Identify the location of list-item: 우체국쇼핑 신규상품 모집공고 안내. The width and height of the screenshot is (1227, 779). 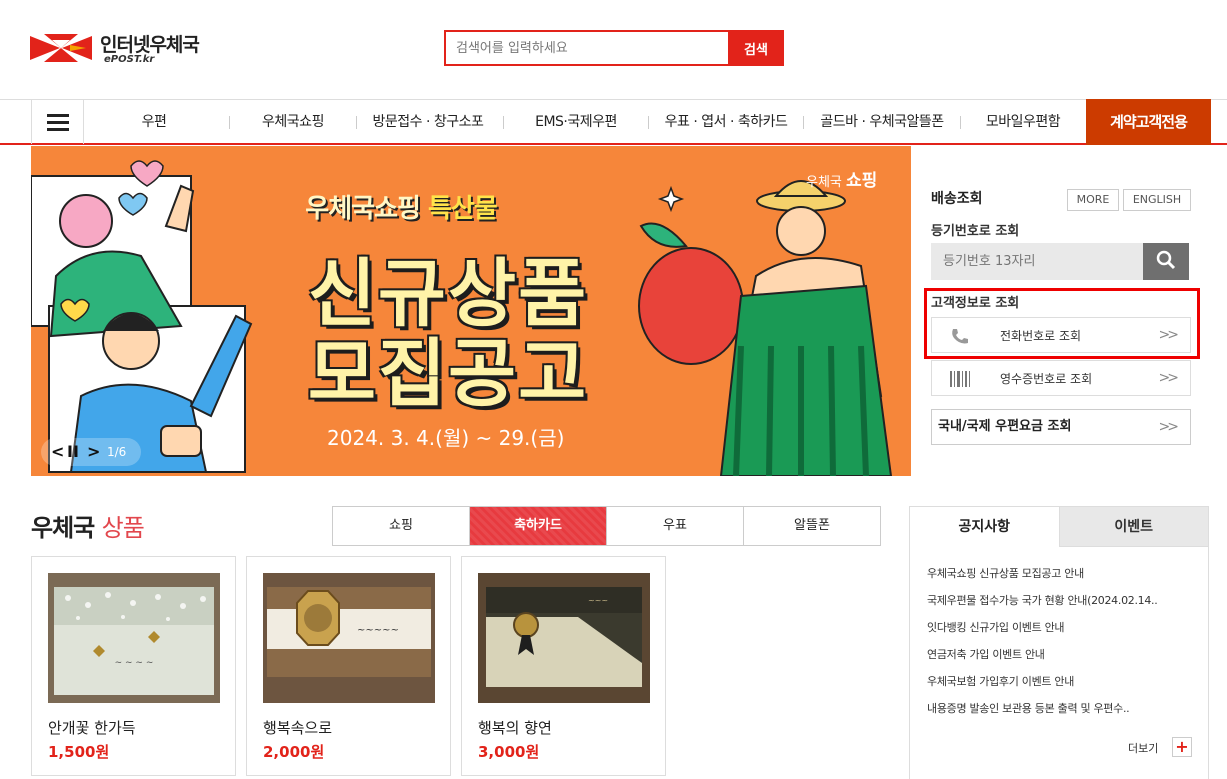
(1063, 578).